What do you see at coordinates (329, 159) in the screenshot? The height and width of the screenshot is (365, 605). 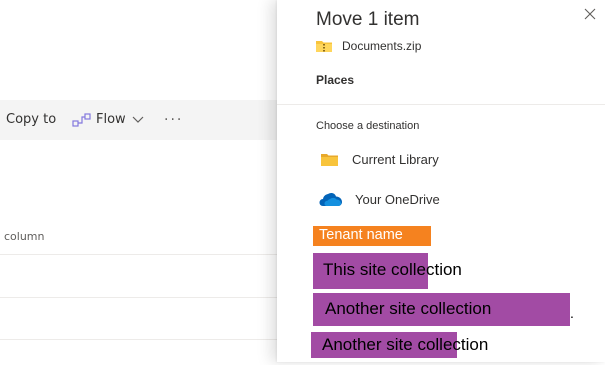 I see `folder-icon` at bounding box center [329, 159].